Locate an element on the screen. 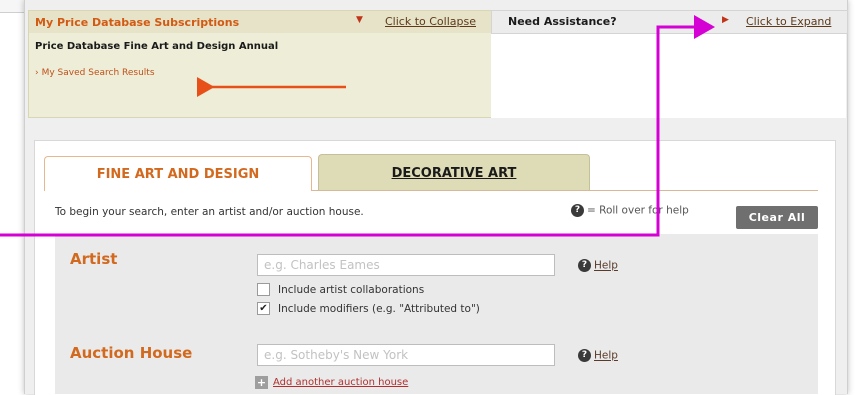  collaborations-label: Include artist collaborations is located at coordinates (351, 289).